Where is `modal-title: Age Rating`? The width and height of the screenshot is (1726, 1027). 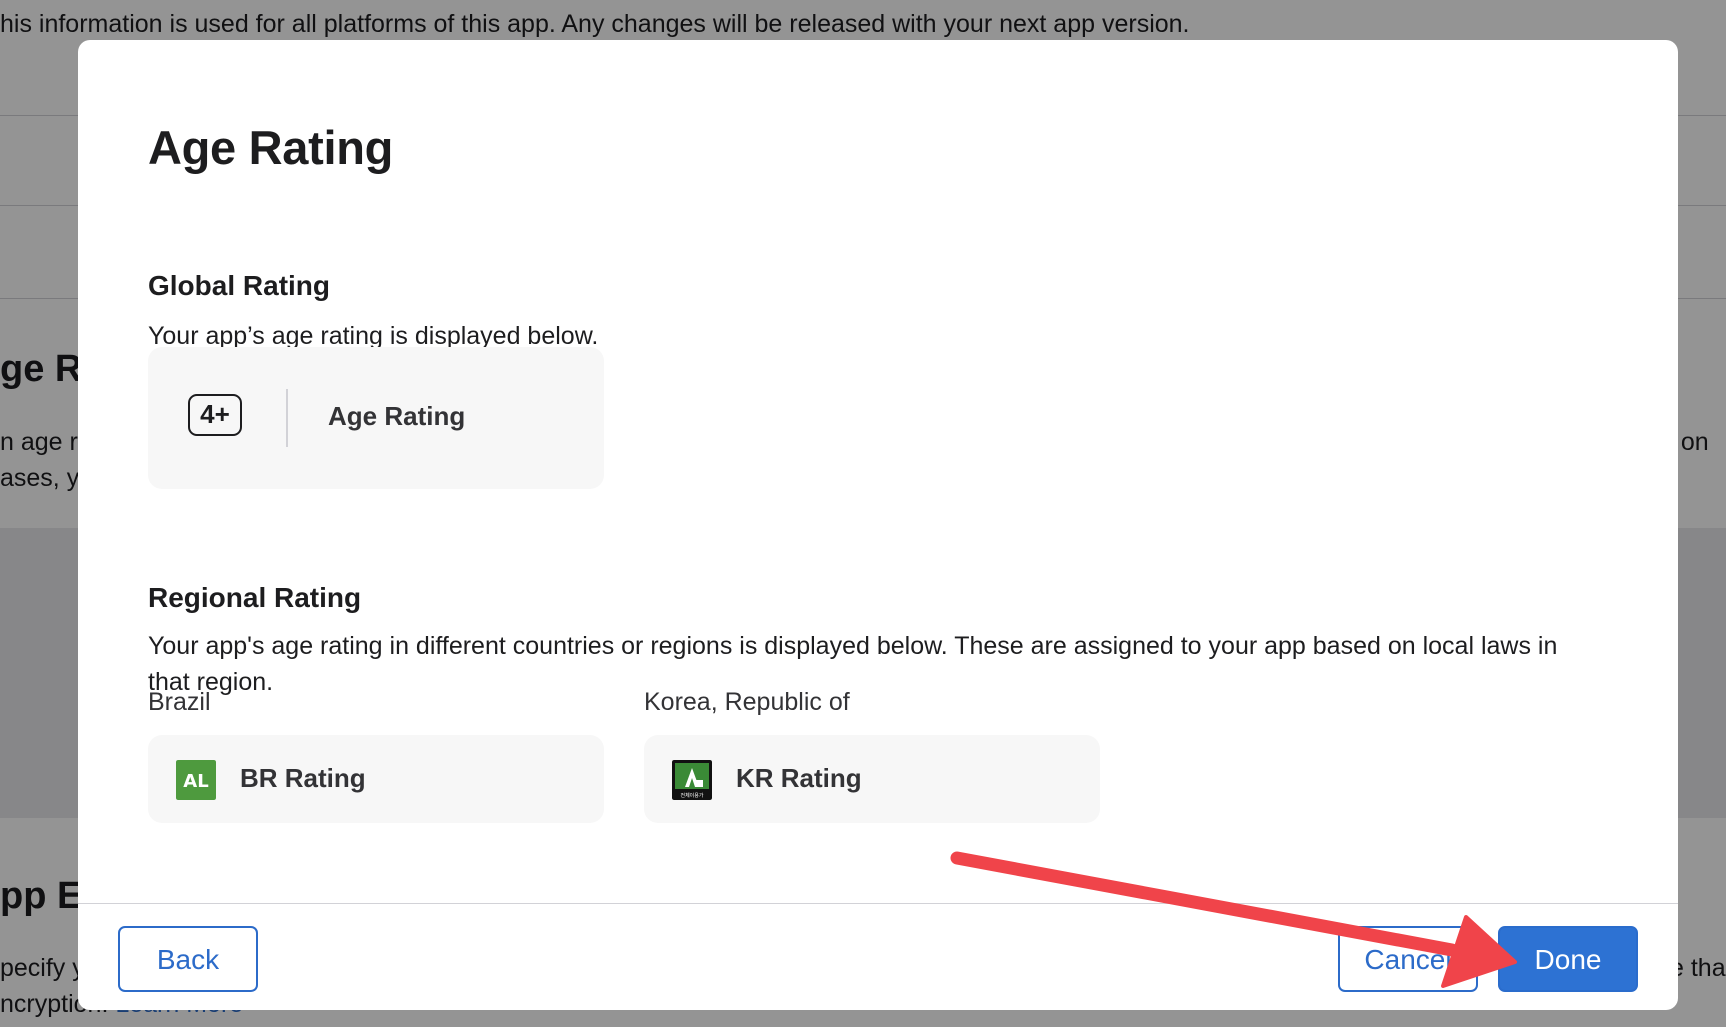
modal-title: Age Rating is located at coordinates (271, 147).